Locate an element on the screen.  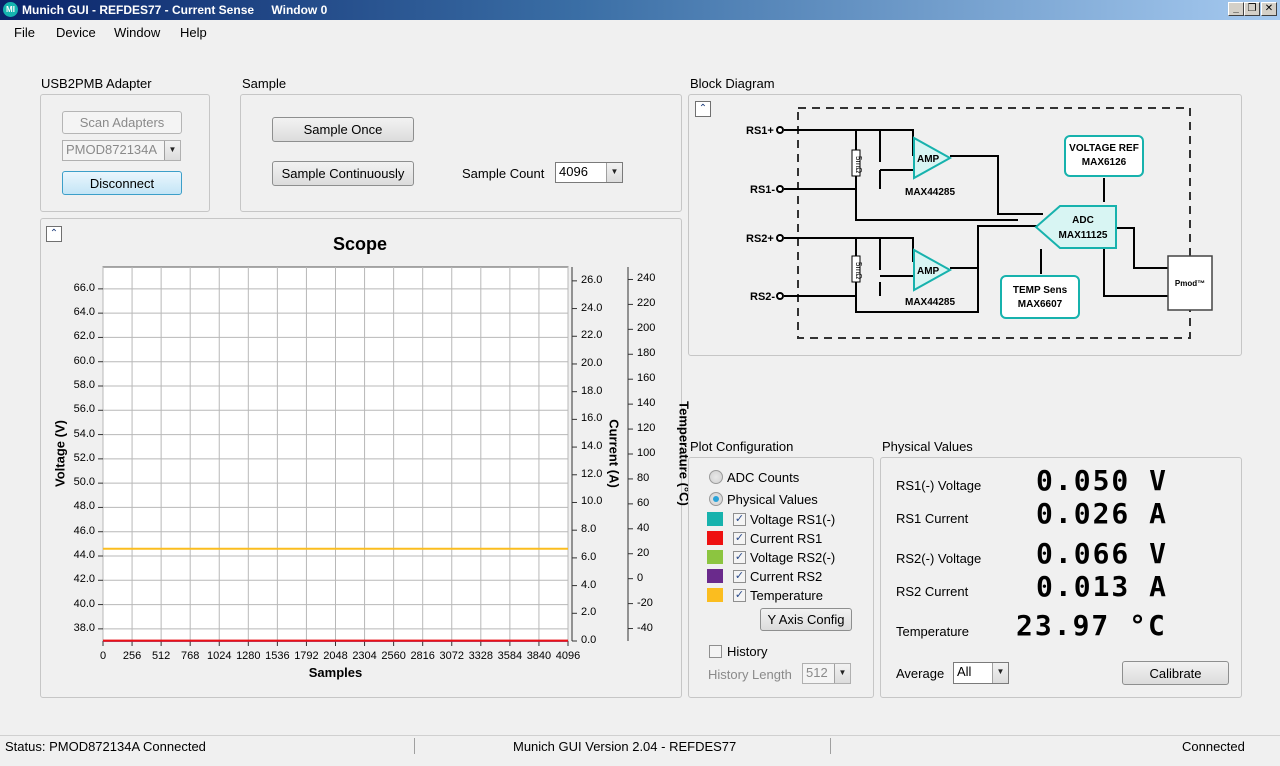
series-label: Temperature is located at coordinates (786, 595).